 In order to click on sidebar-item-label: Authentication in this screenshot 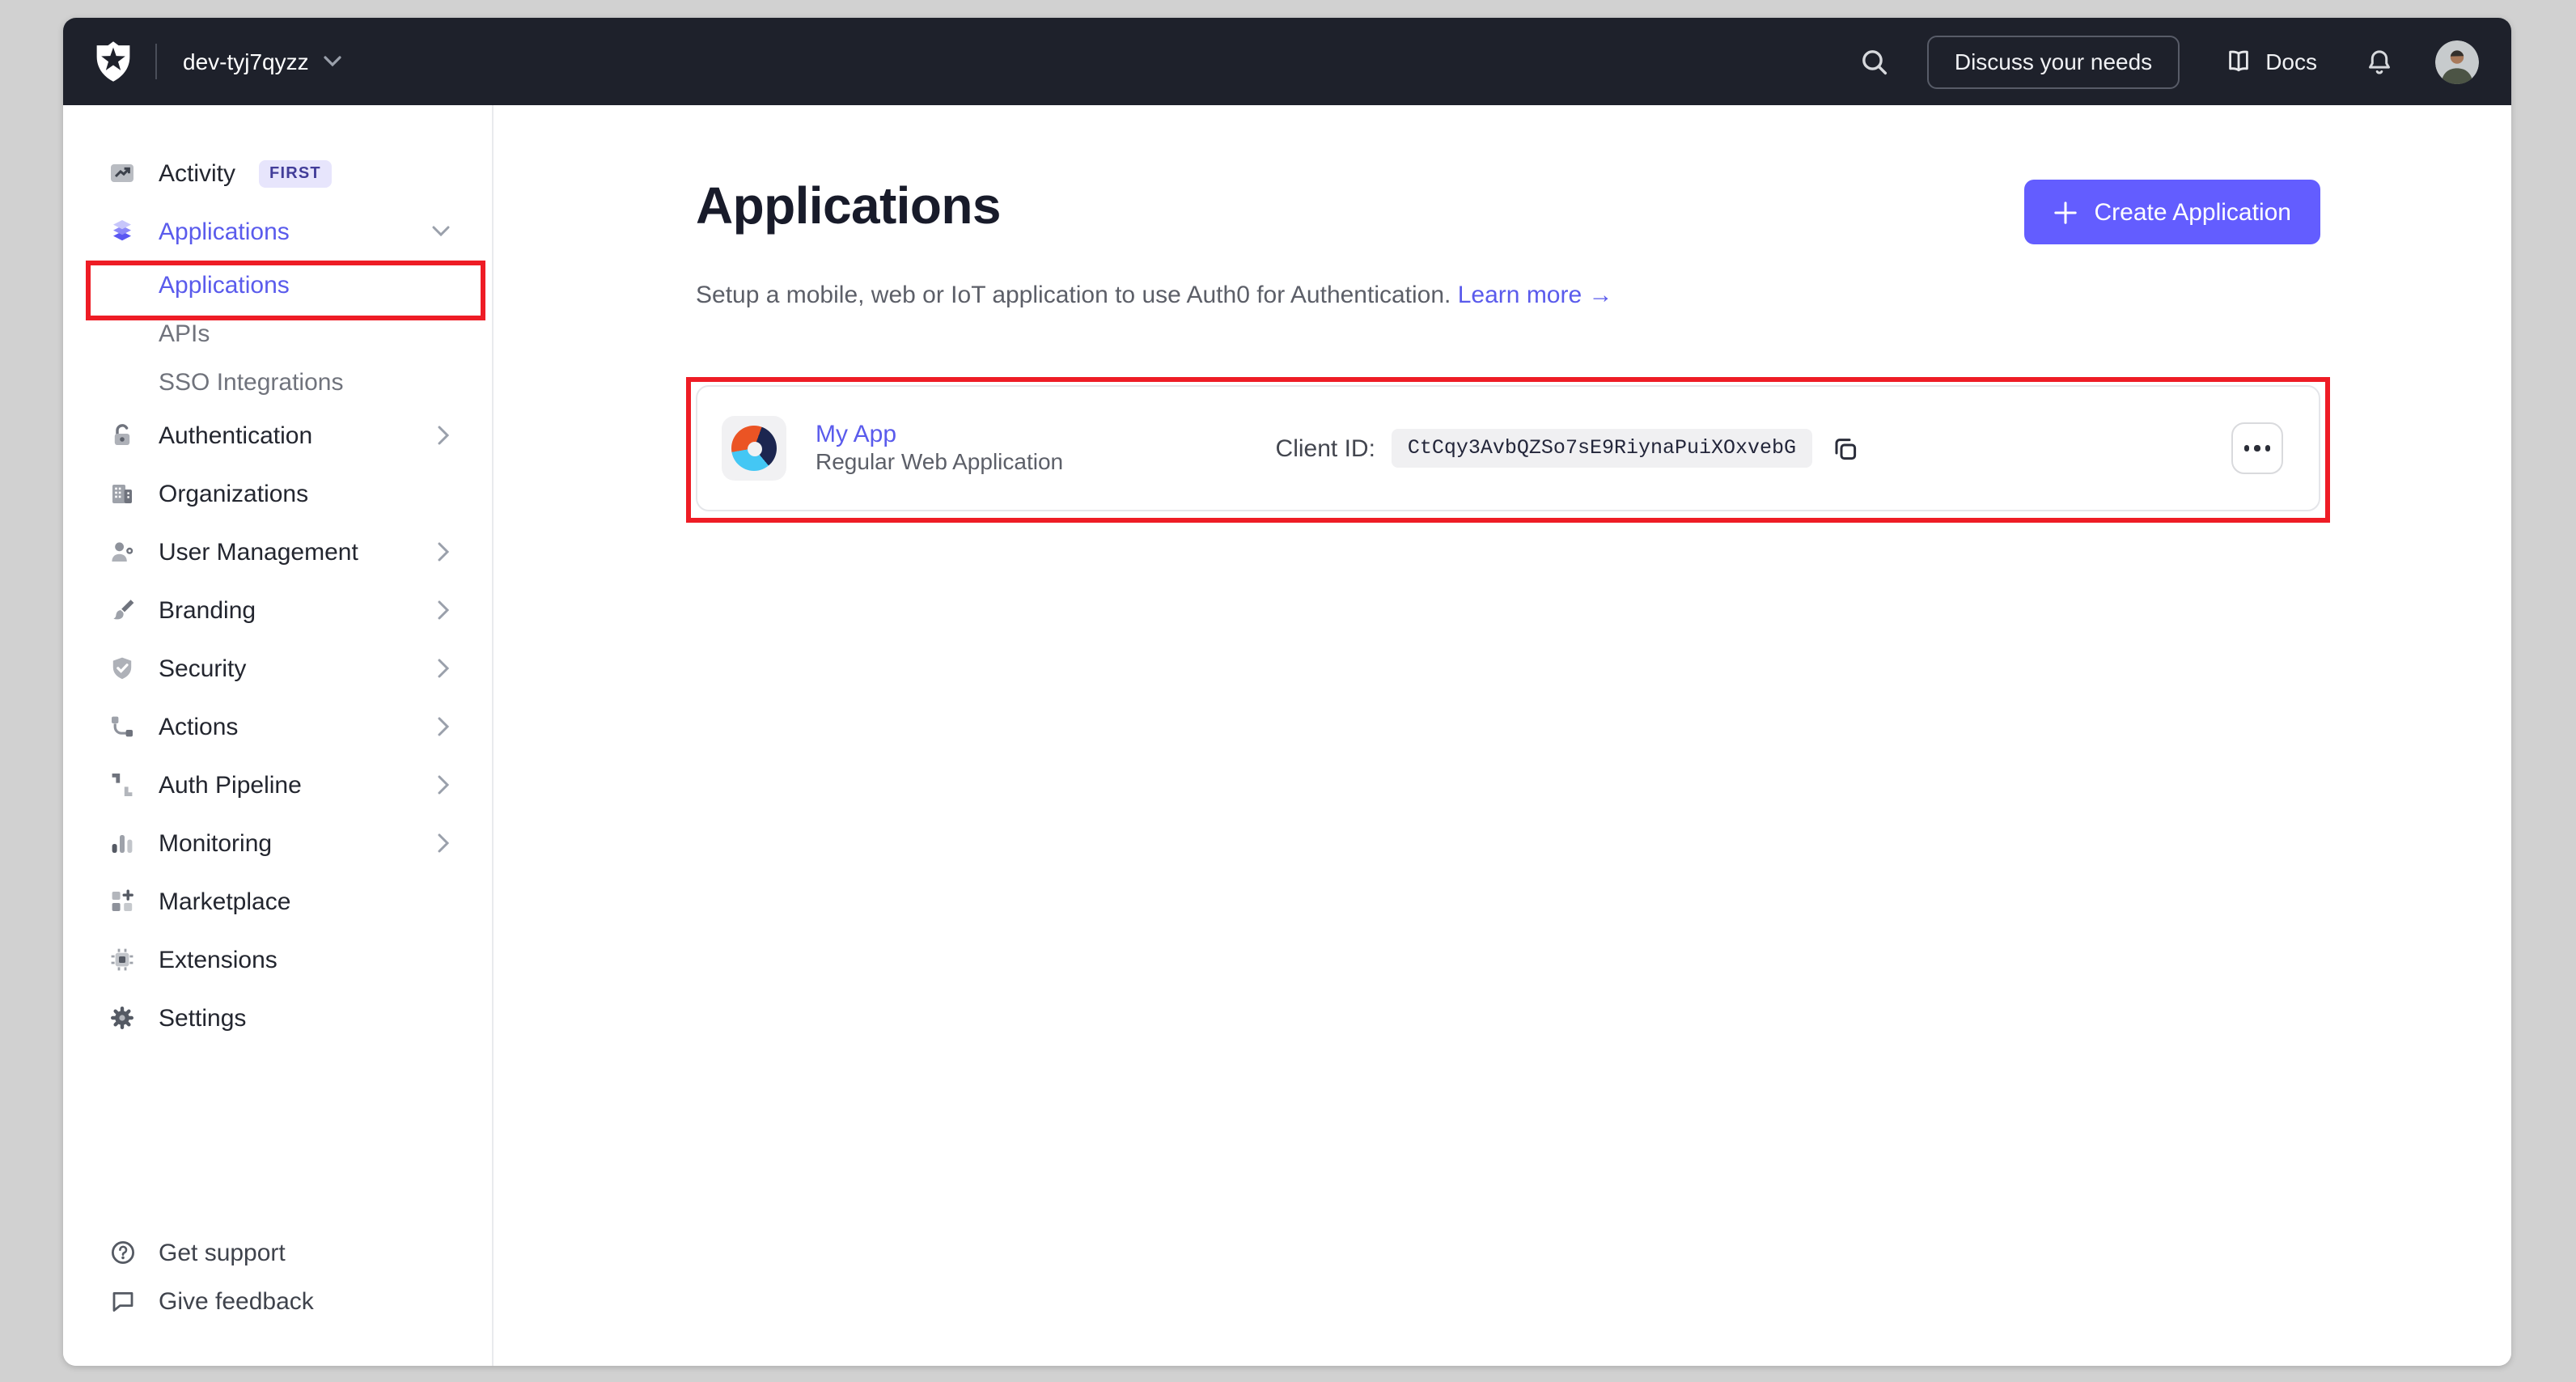, I will do `click(236, 435)`.